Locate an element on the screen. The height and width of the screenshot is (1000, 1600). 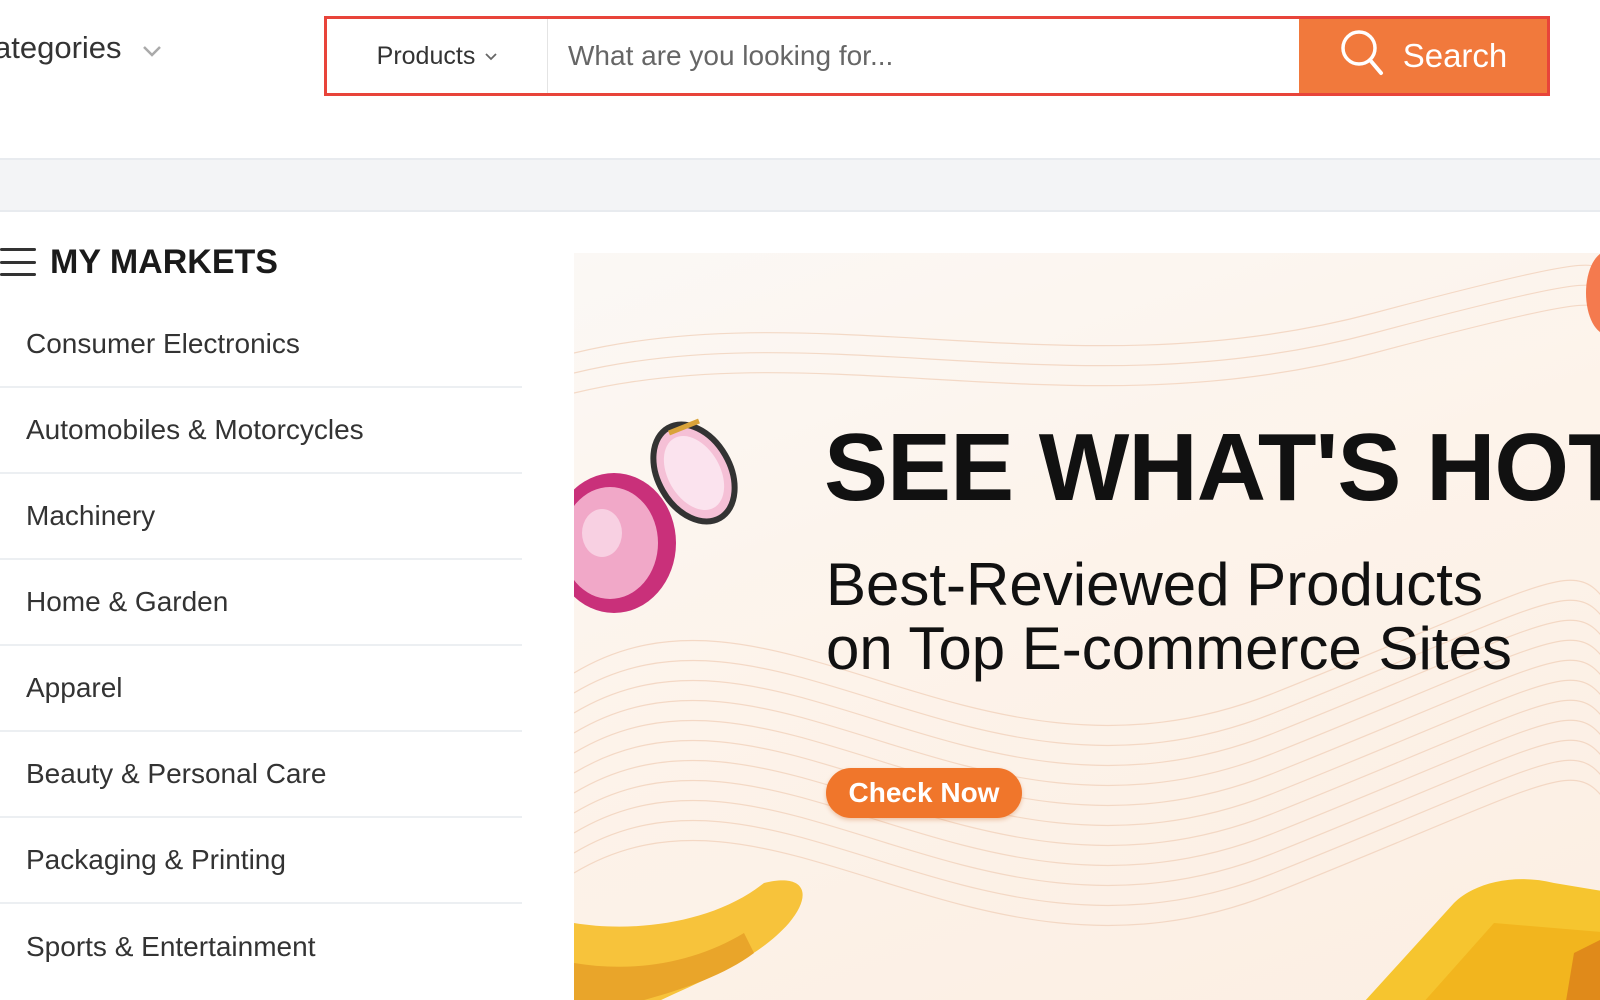
search-button: Search is located at coordinates (1423, 56).